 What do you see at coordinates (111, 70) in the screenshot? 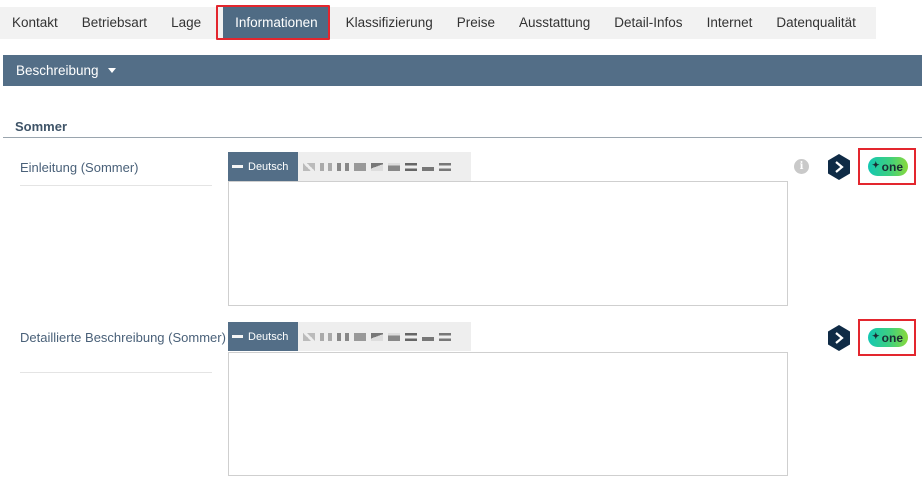
I see `chevron-down-icon` at bounding box center [111, 70].